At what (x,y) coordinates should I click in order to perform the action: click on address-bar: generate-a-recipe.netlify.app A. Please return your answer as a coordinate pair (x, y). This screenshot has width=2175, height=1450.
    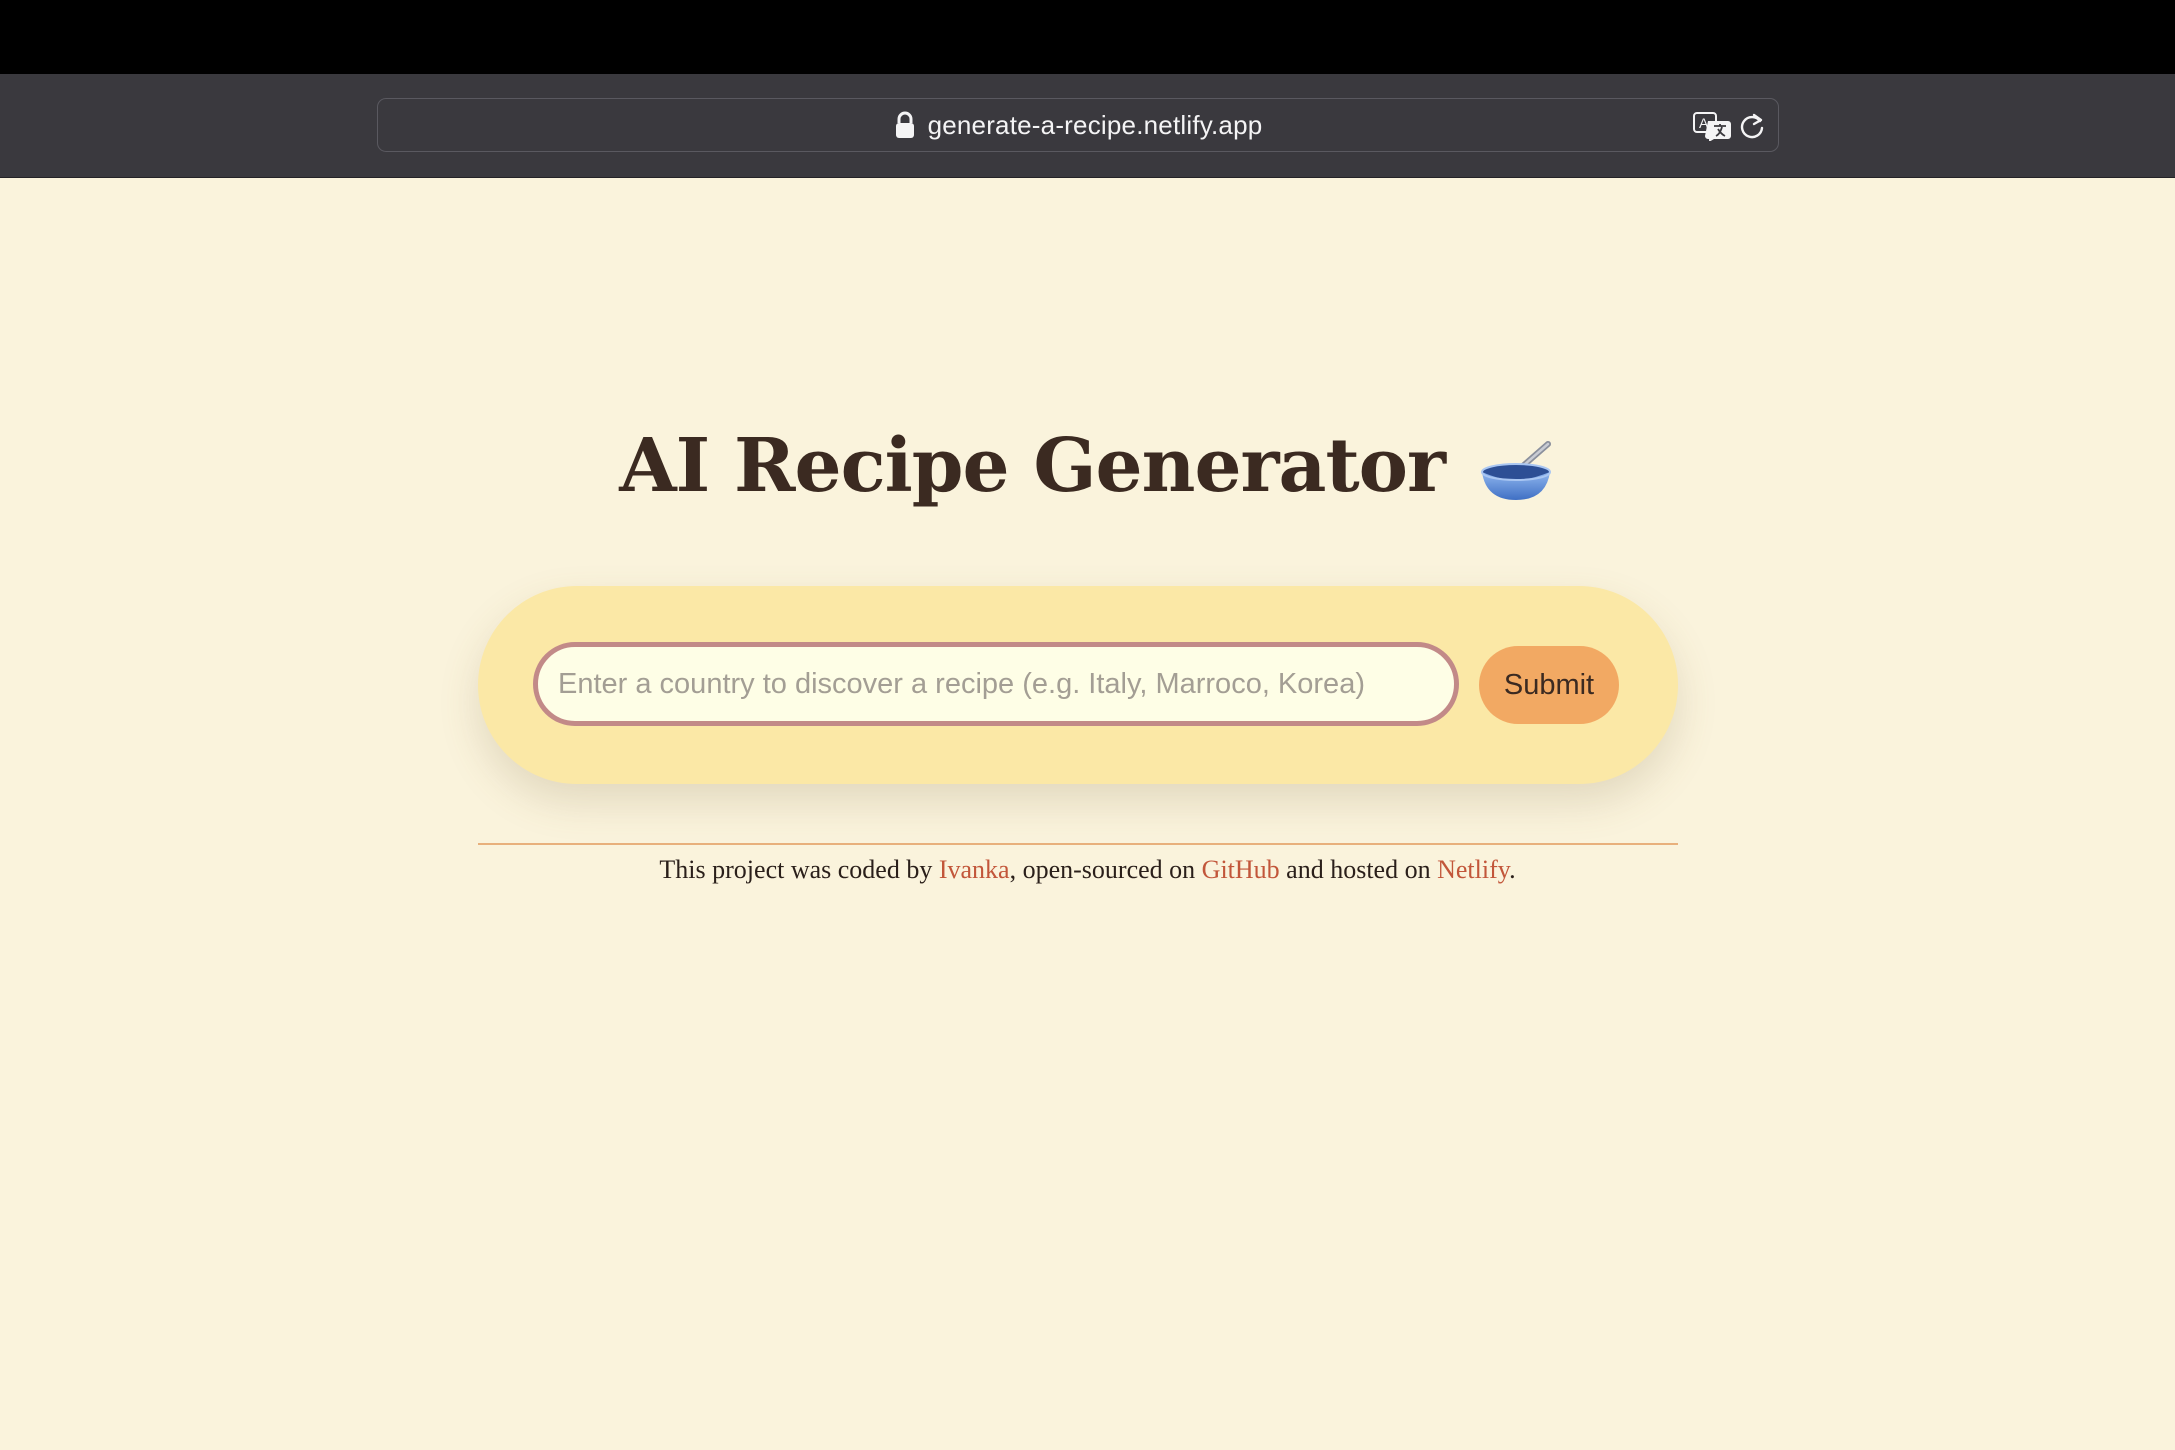
    Looking at the image, I should click on (1078, 125).